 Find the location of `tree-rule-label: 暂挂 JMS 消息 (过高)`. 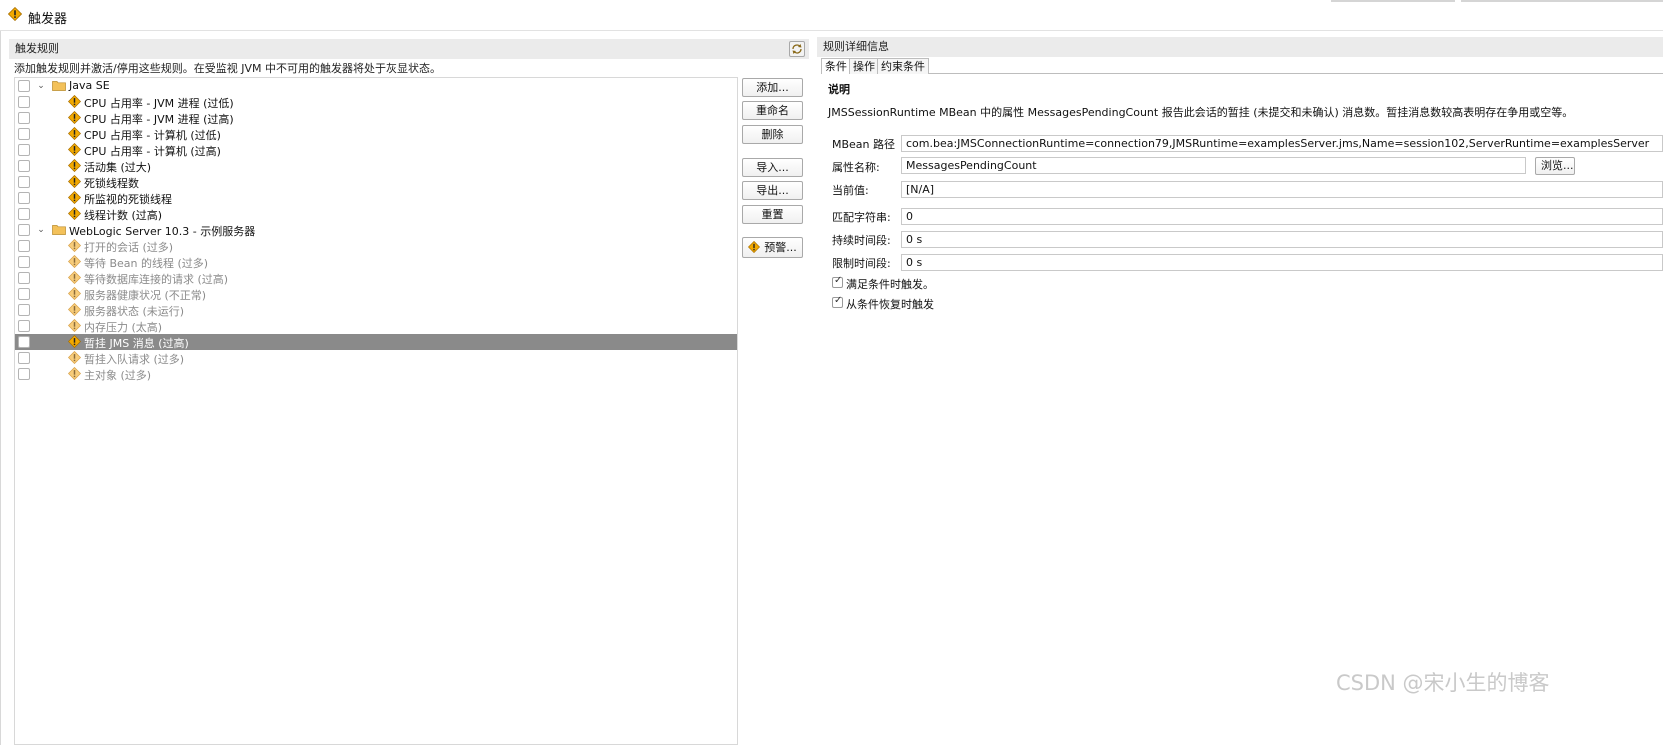

tree-rule-label: 暂挂 JMS 消息 (过高) is located at coordinates (136, 343).